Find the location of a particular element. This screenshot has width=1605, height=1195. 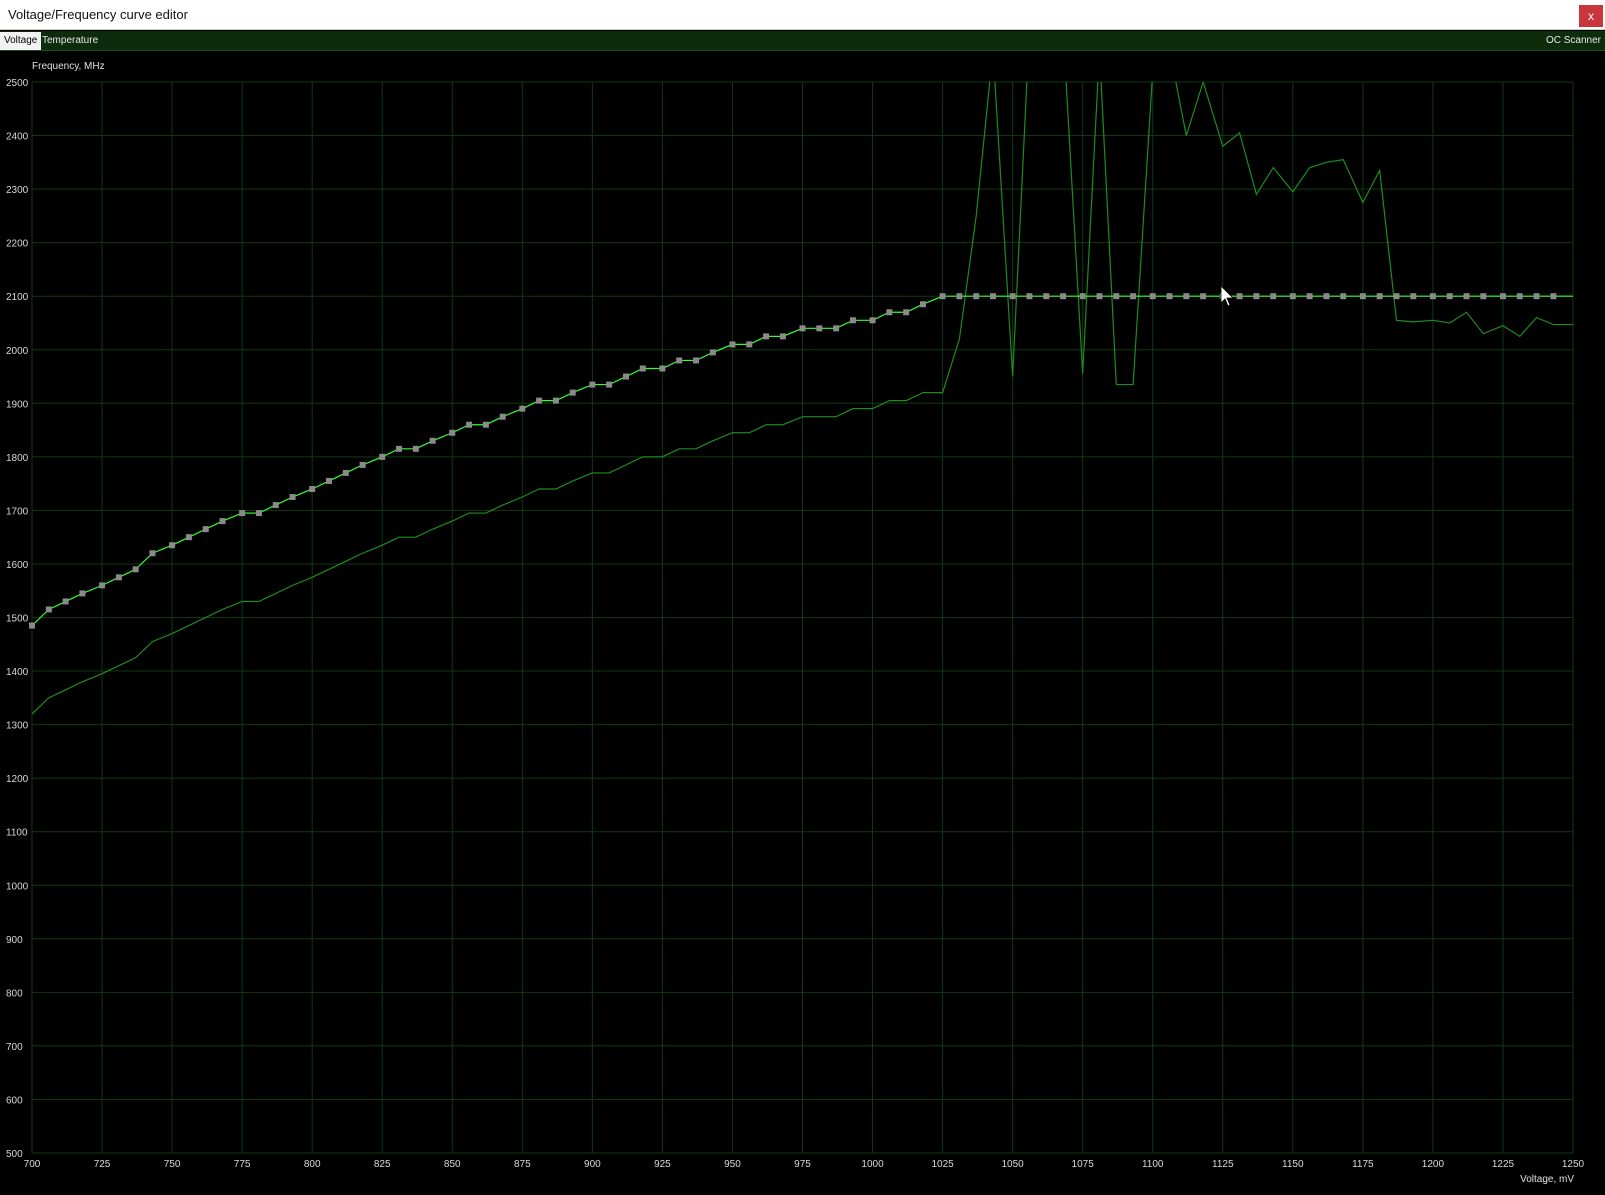

y-tick-label: 1300 is located at coordinates (17, 726).